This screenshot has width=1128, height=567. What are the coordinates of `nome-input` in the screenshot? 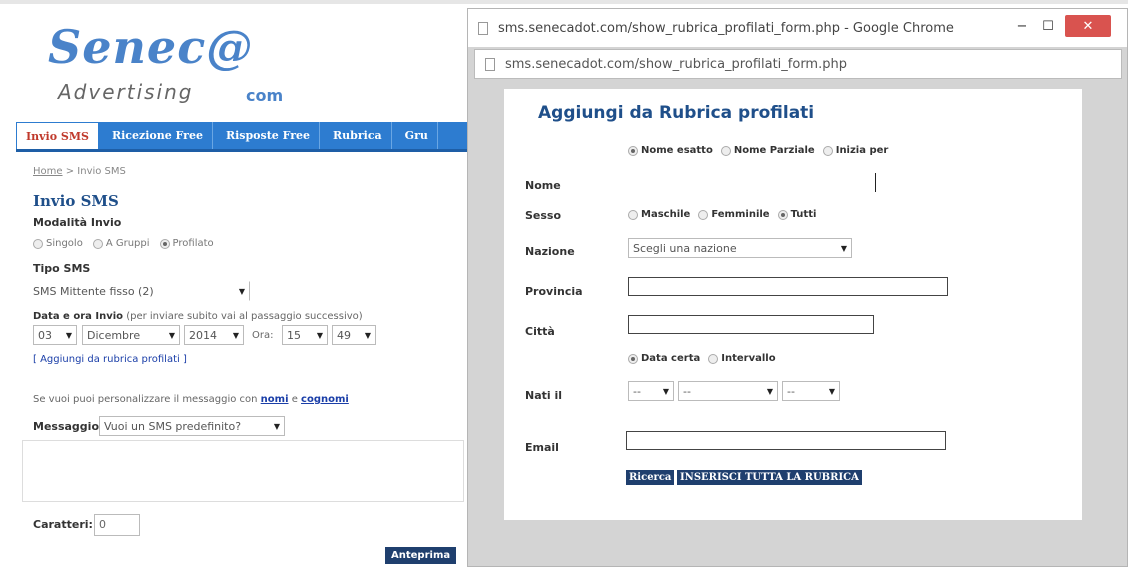 It's located at (751, 182).